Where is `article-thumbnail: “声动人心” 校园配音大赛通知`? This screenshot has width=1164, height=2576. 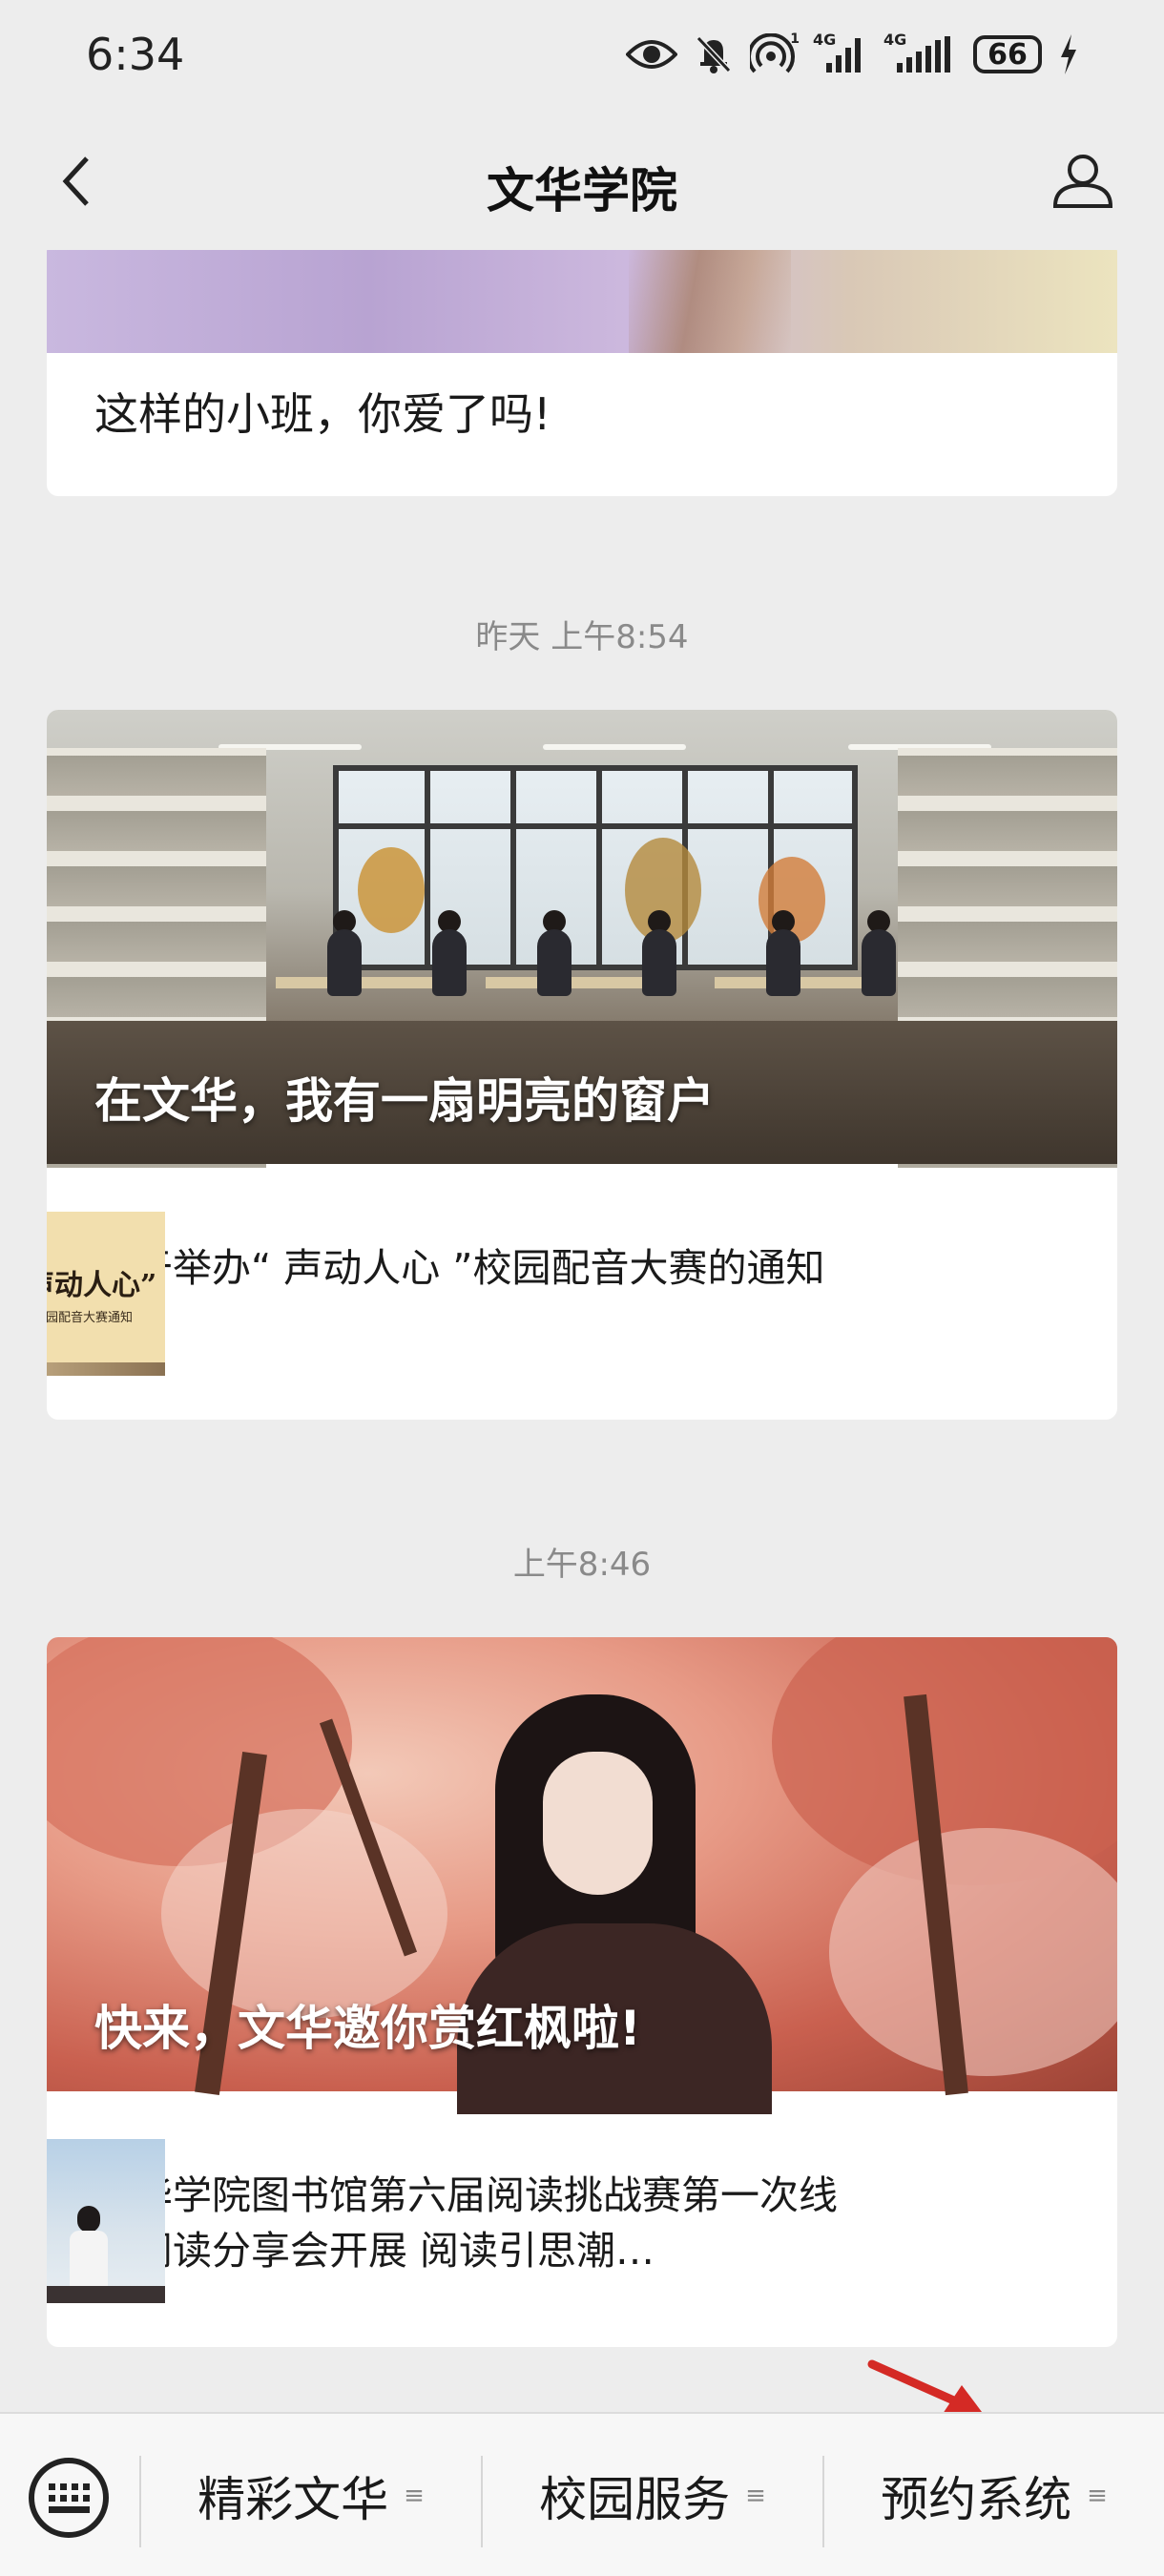
article-thumbnail: “声动人心” 校园配音大赛通知 is located at coordinates (106, 1294).